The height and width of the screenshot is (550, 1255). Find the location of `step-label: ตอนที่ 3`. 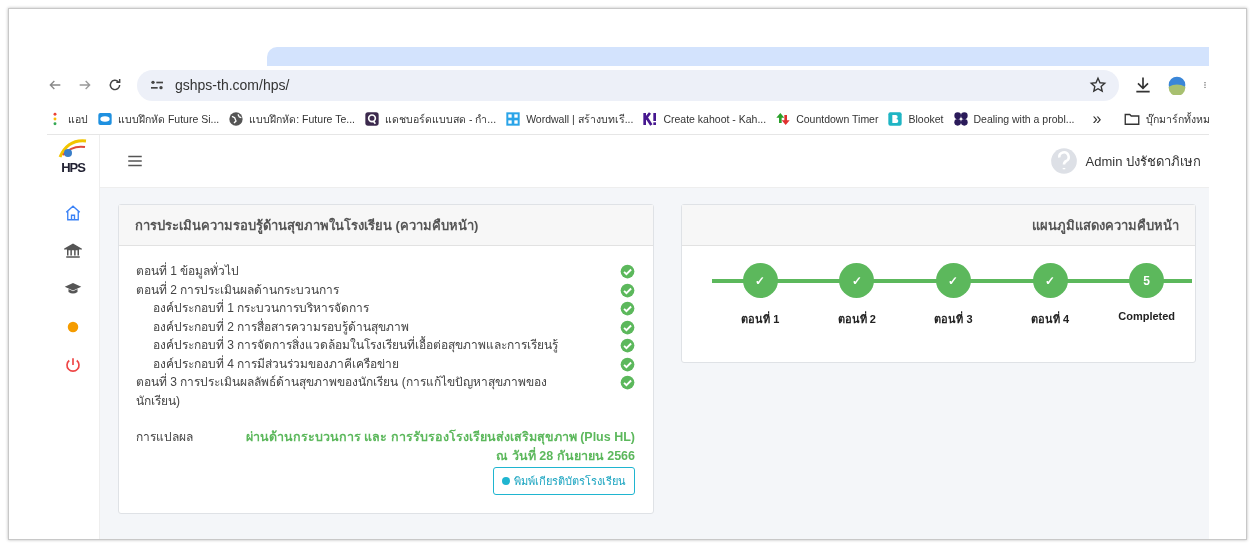

step-label: ตอนที่ 3 is located at coordinates (953, 318).